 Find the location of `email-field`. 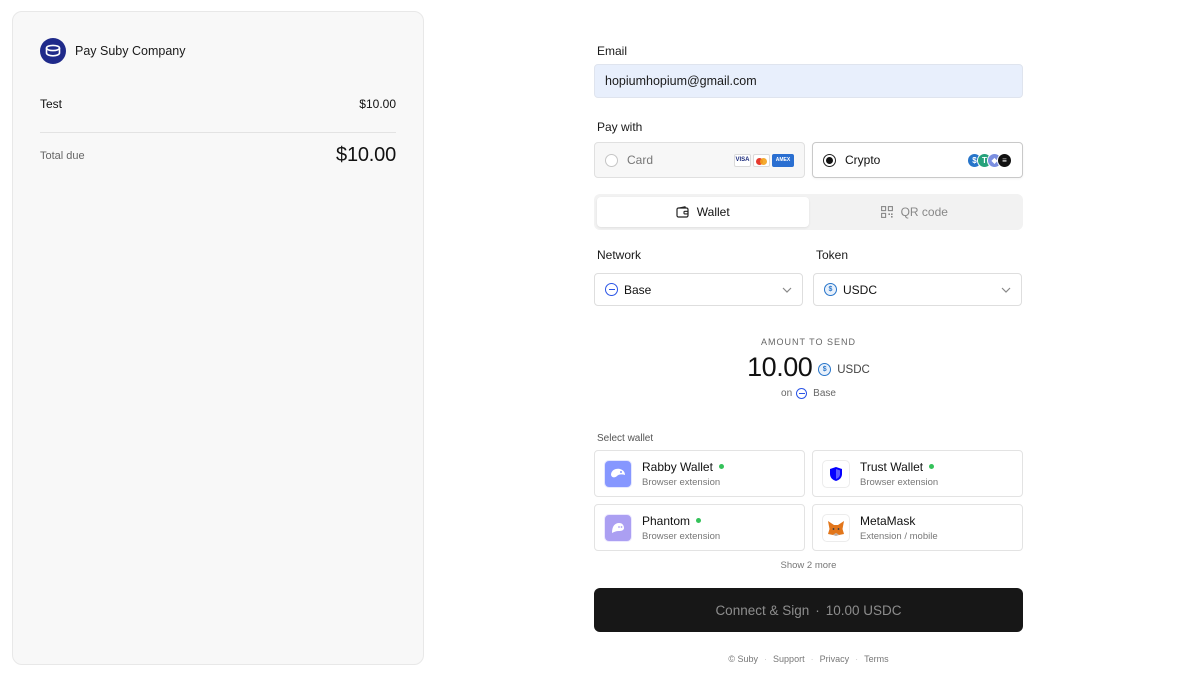

email-field is located at coordinates (808, 81).